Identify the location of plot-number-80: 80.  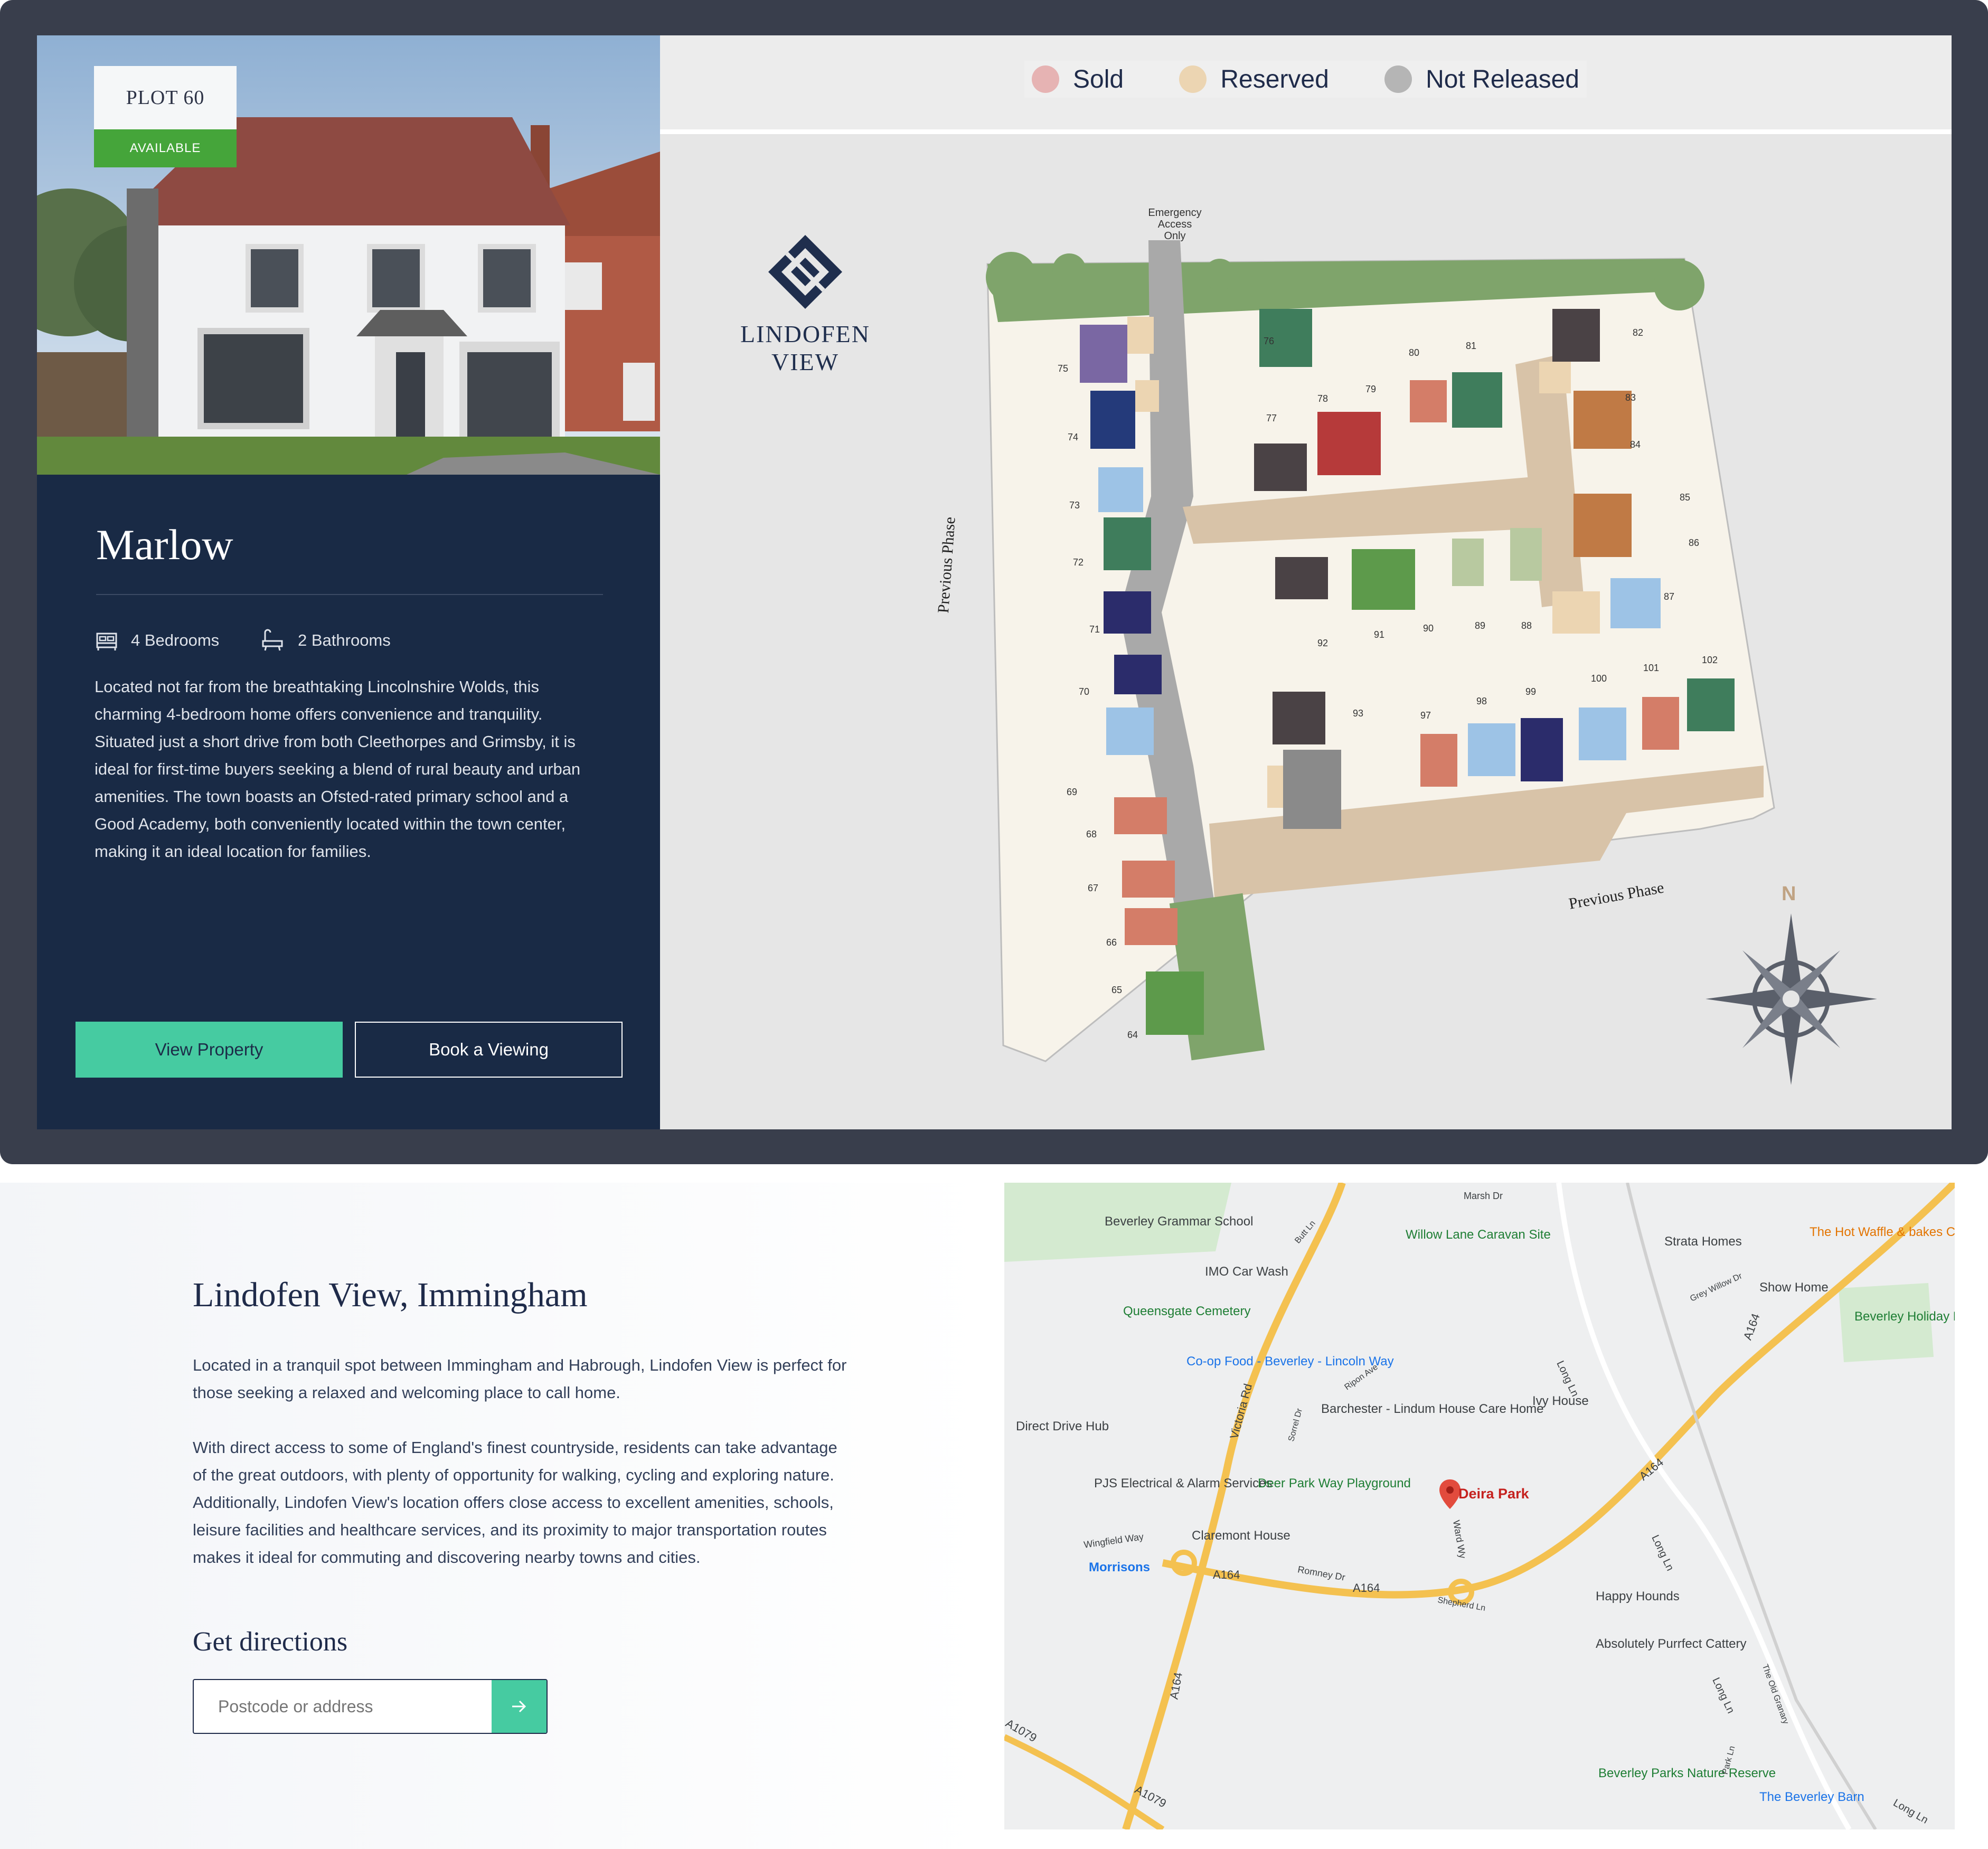
(1414, 353).